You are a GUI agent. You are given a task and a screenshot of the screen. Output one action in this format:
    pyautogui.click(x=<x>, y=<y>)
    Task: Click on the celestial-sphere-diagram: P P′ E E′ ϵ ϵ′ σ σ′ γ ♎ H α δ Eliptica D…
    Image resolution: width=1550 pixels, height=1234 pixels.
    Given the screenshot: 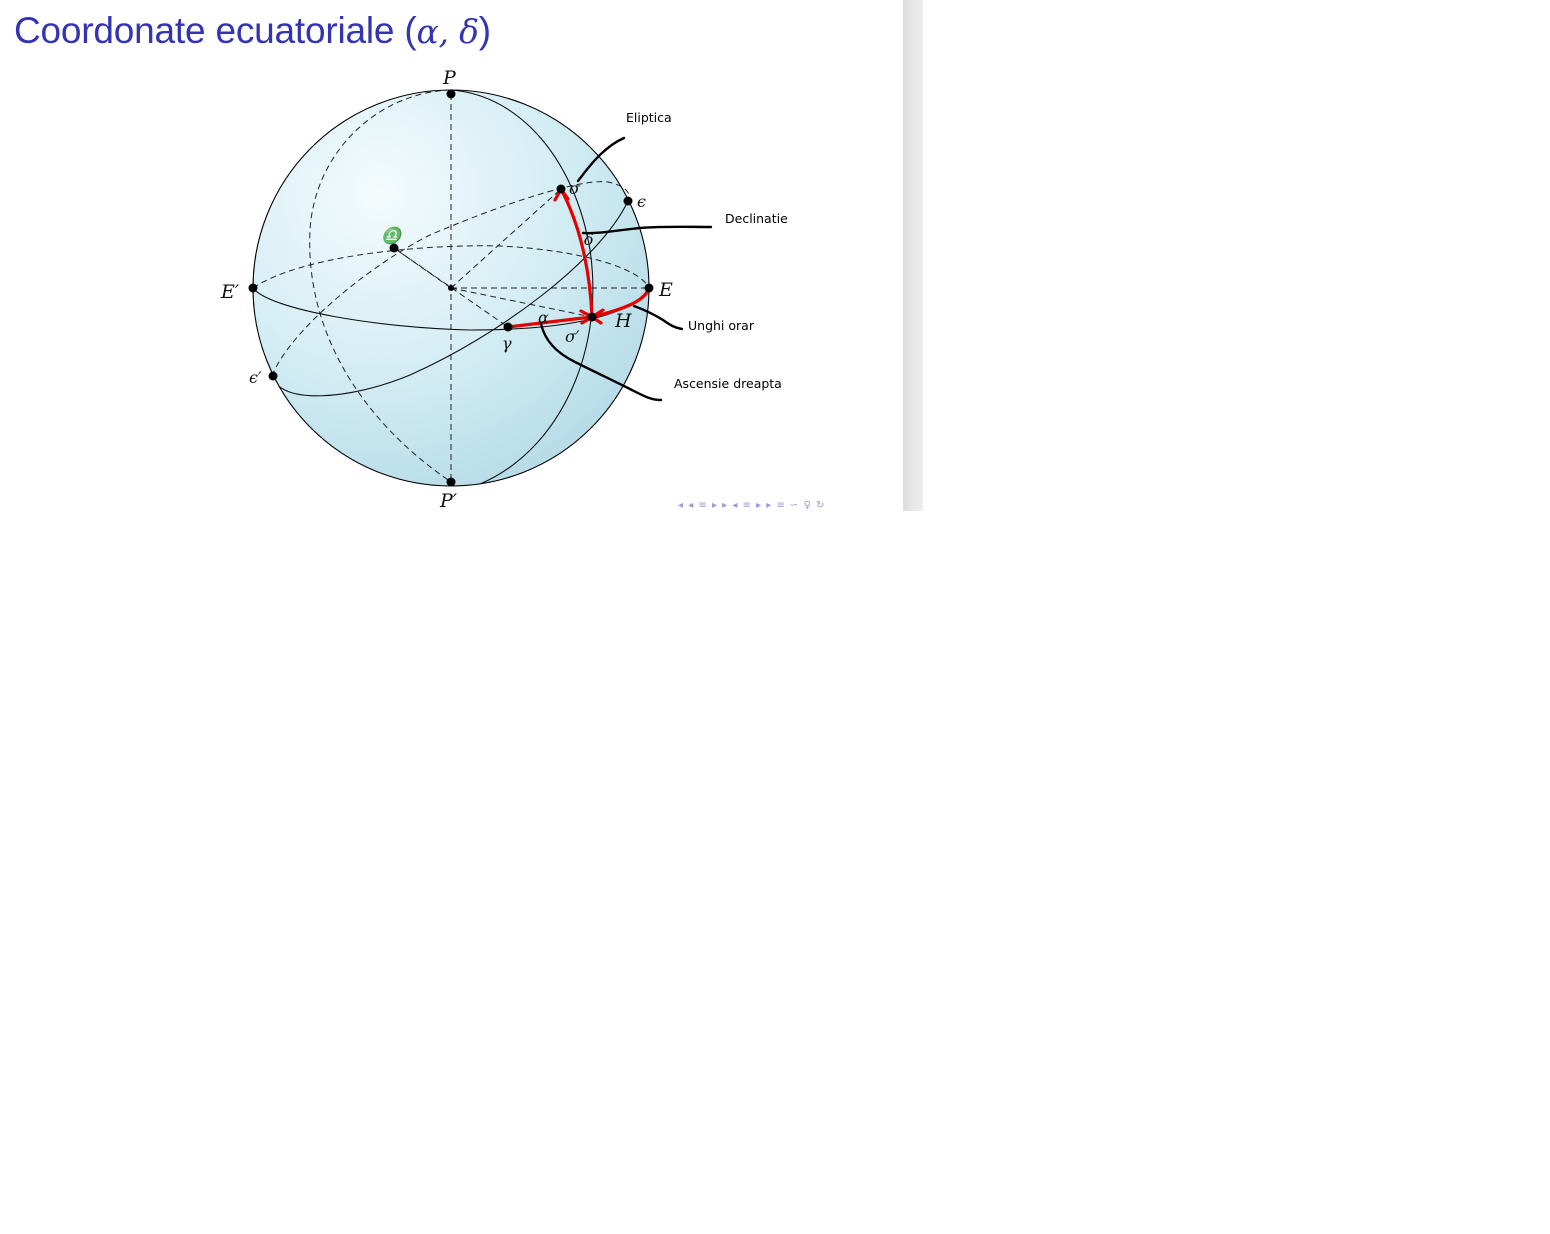 What is the action you would take?
    pyautogui.click(x=504, y=289)
    